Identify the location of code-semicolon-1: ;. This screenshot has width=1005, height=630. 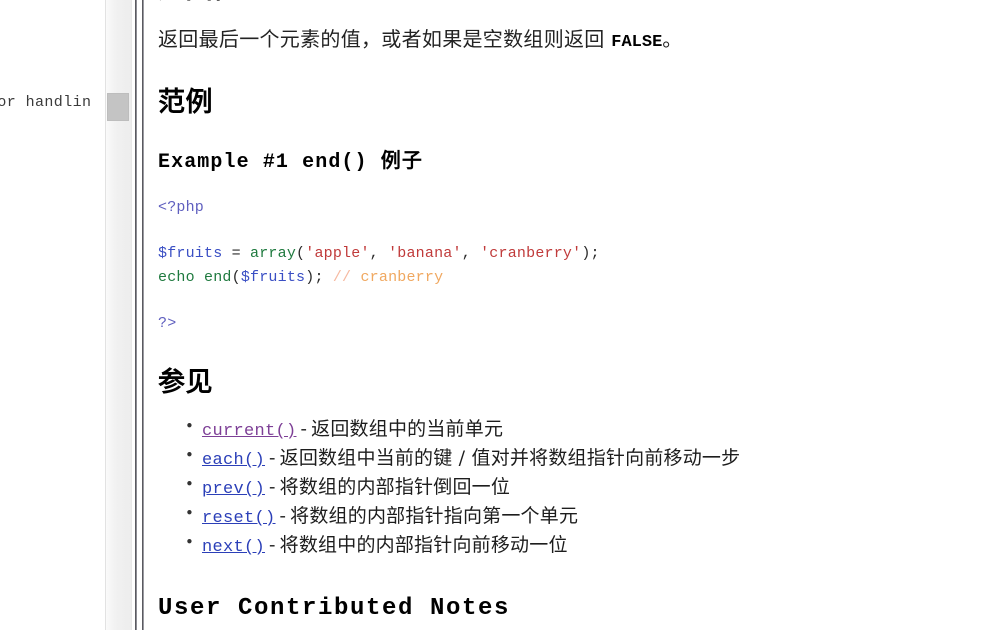
(595, 254).